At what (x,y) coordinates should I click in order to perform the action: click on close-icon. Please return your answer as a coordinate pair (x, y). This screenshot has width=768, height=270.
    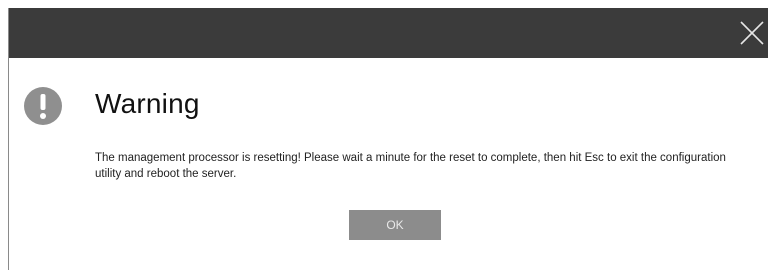
    Looking at the image, I should click on (752, 33).